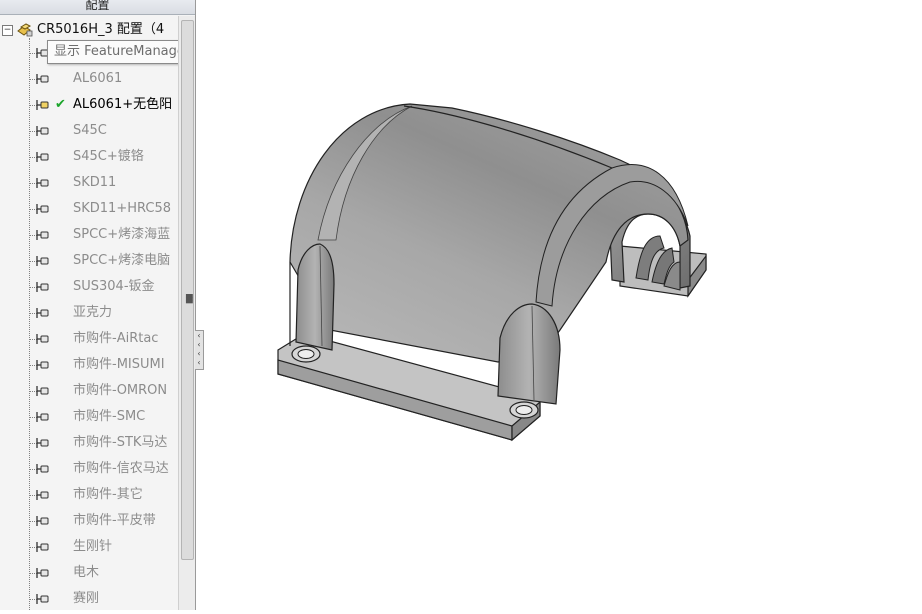  I want to click on scrollbar-thumb: ▬ ▬ ▬, so click(187, 290).